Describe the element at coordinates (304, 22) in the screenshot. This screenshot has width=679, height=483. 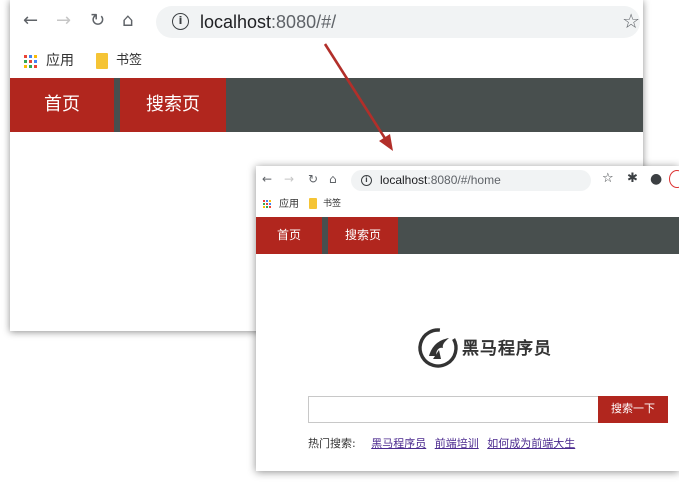
I see `url-path: :8080/#/` at that location.